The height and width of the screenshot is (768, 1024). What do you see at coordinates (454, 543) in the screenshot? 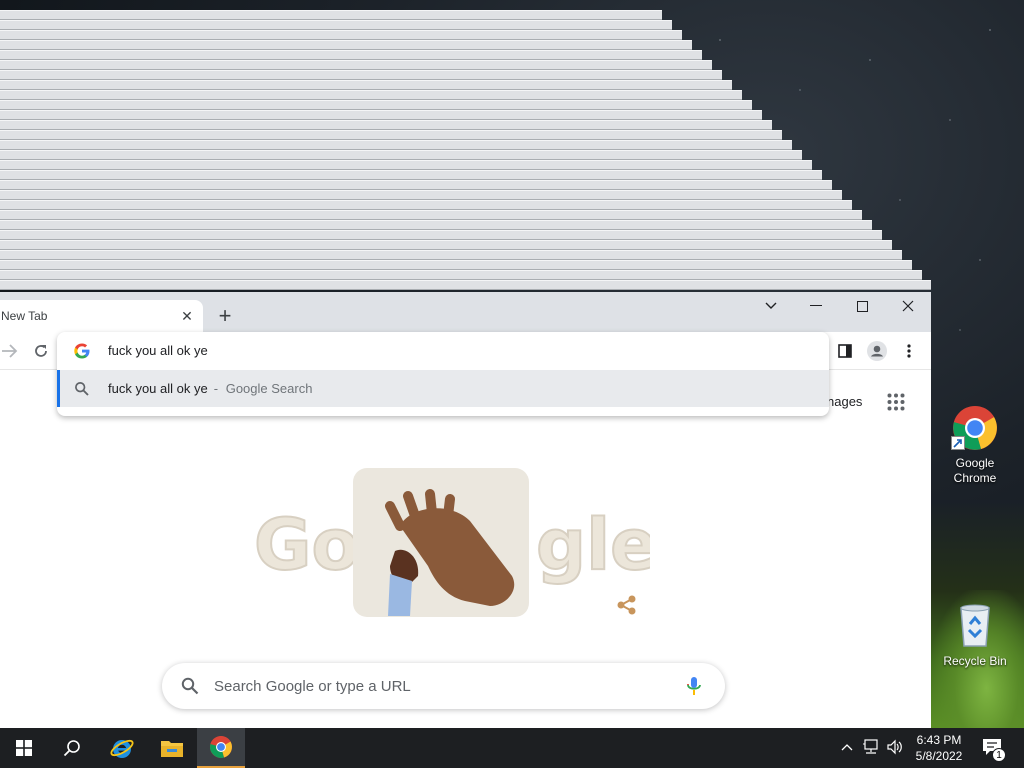
I see `google-doodle: Go gle` at bounding box center [454, 543].